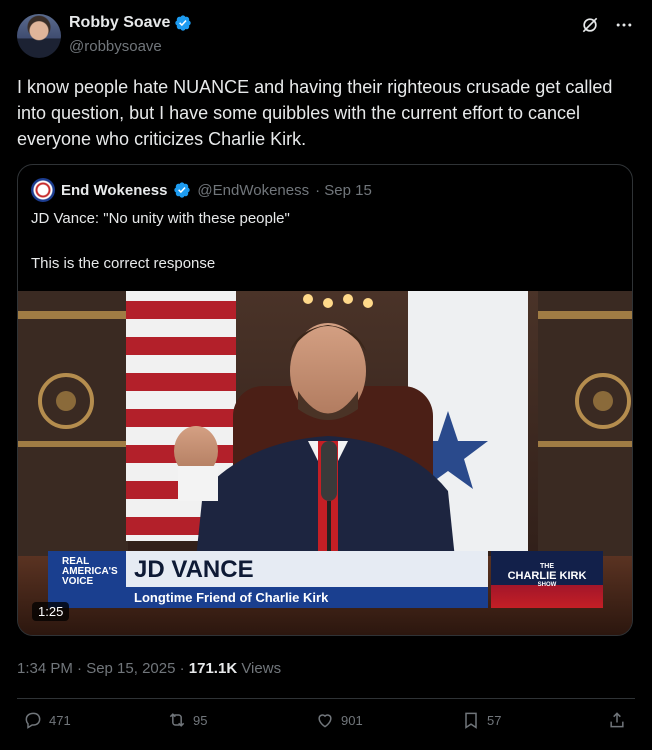  Describe the element at coordinates (194, 569) in the screenshot. I see `lower-third-name: JD VANCE` at that location.